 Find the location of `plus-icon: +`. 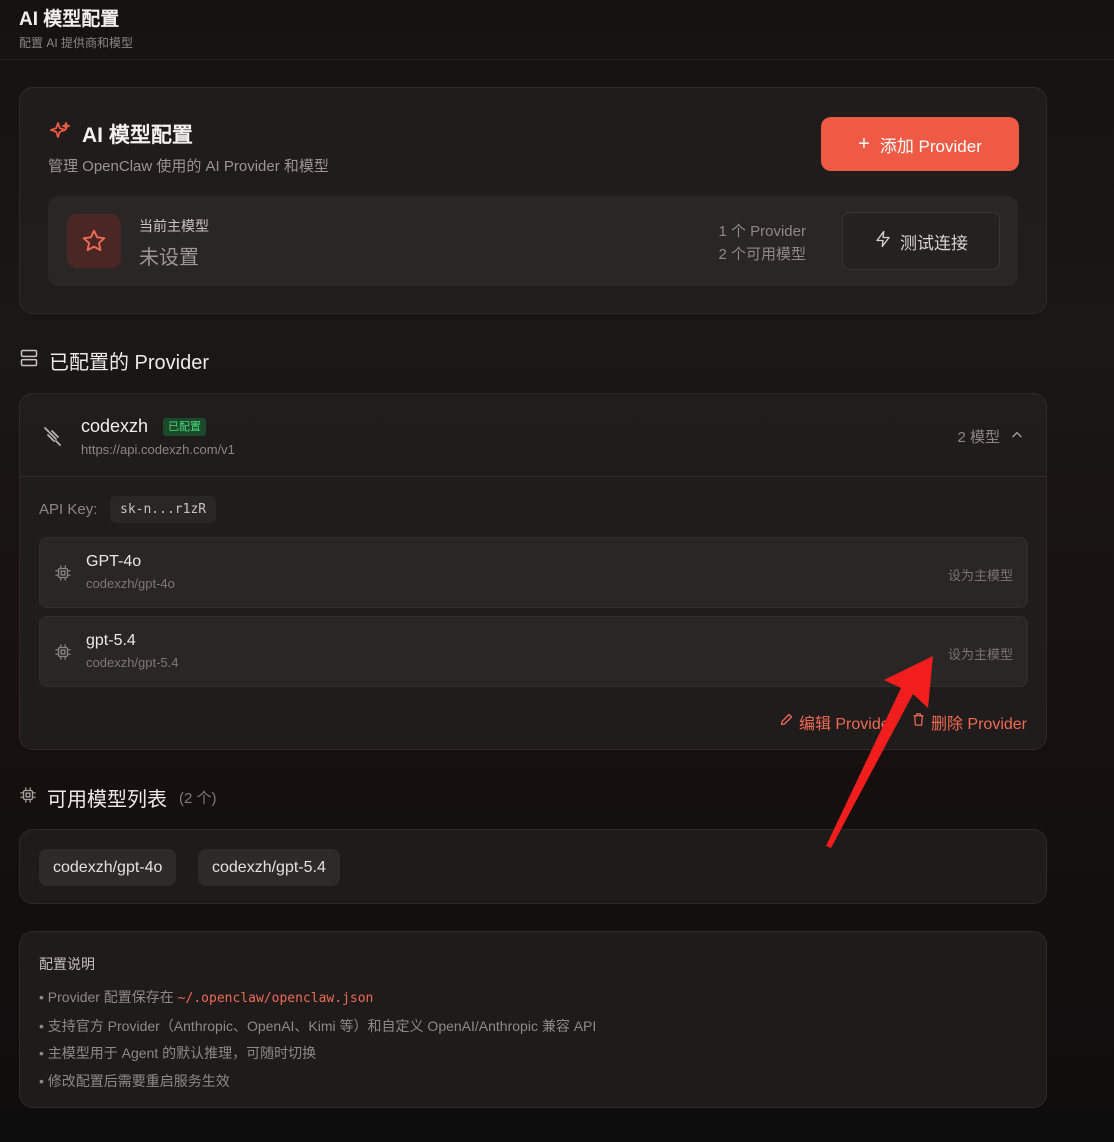

plus-icon: + is located at coordinates (864, 144).